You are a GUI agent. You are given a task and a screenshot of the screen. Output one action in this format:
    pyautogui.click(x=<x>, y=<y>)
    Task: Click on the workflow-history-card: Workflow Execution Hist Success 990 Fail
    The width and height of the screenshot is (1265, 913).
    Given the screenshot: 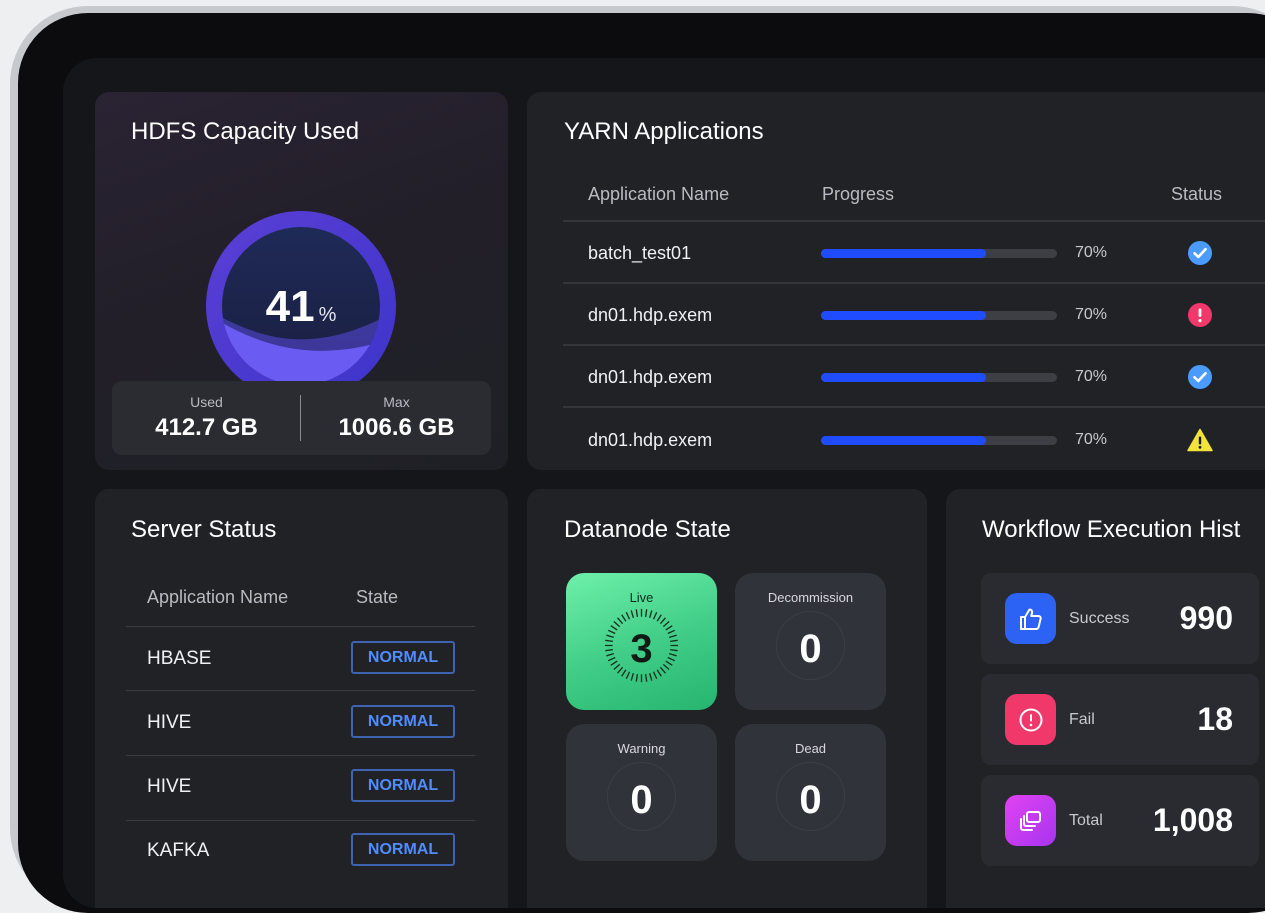 What is the action you would take?
    pyautogui.click(x=1105, y=698)
    